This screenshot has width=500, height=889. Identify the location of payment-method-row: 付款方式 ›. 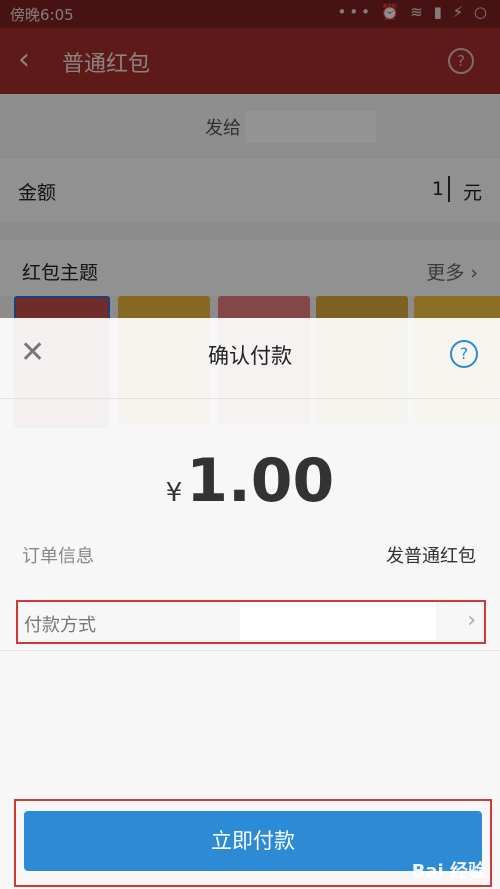
(251, 622).